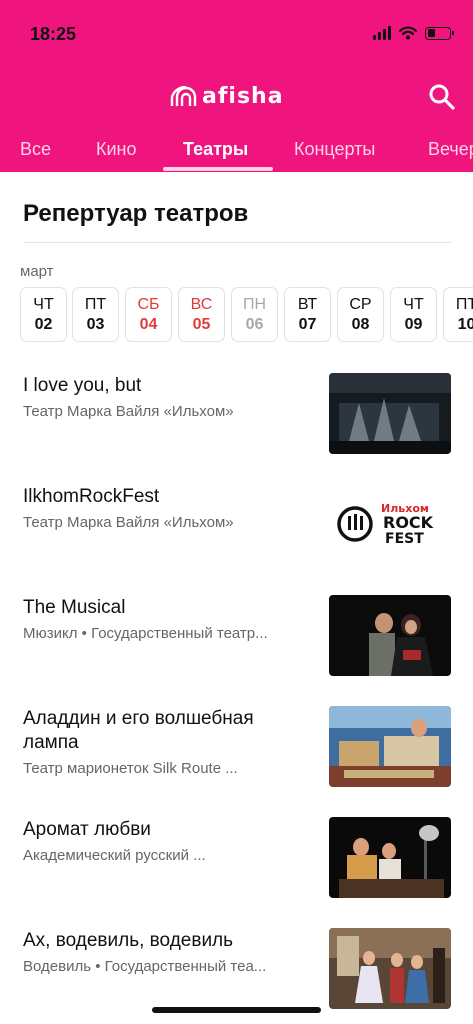 The image size is (473, 1024). Describe the element at coordinates (43, 314) in the screenshot. I see `date-chip: ЧТ 02` at that location.